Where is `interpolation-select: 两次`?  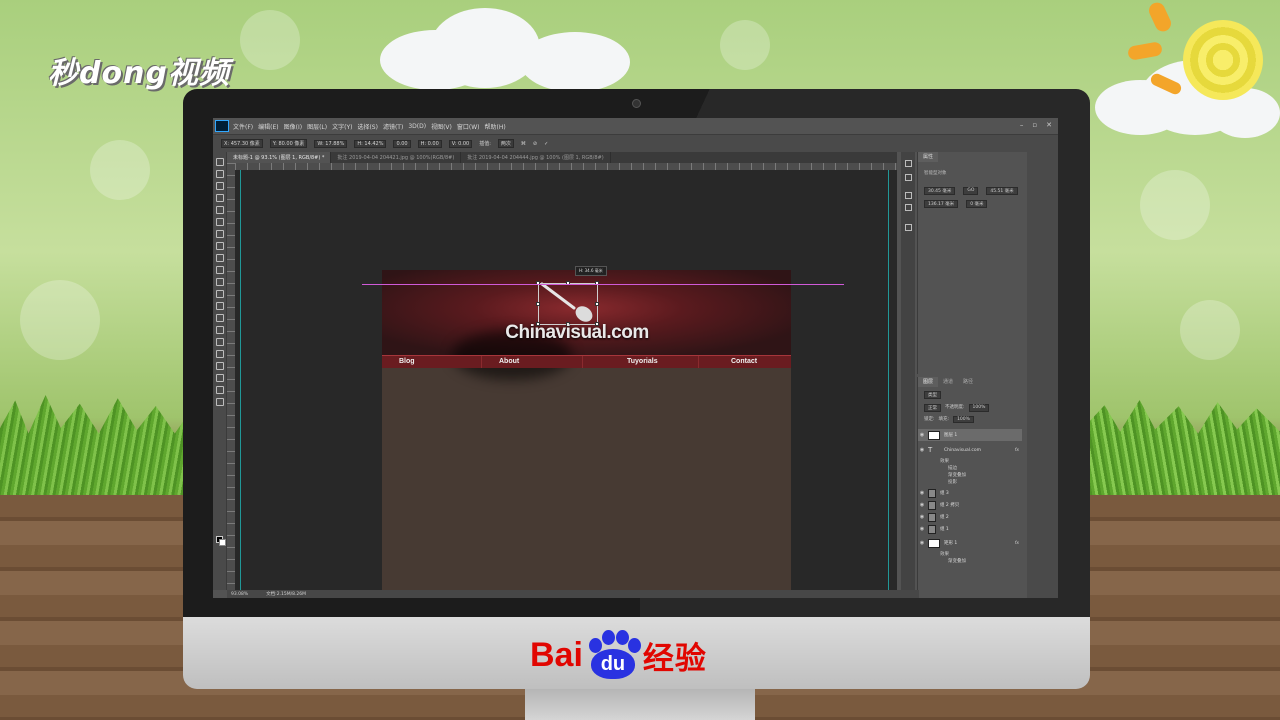
interpolation-select: 两次 is located at coordinates (505, 143).